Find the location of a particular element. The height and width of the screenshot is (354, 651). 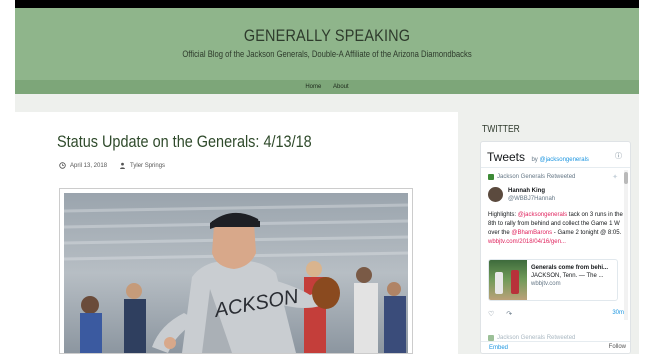

sidebar-twitter-title: TWITTER is located at coordinates (501, 129).